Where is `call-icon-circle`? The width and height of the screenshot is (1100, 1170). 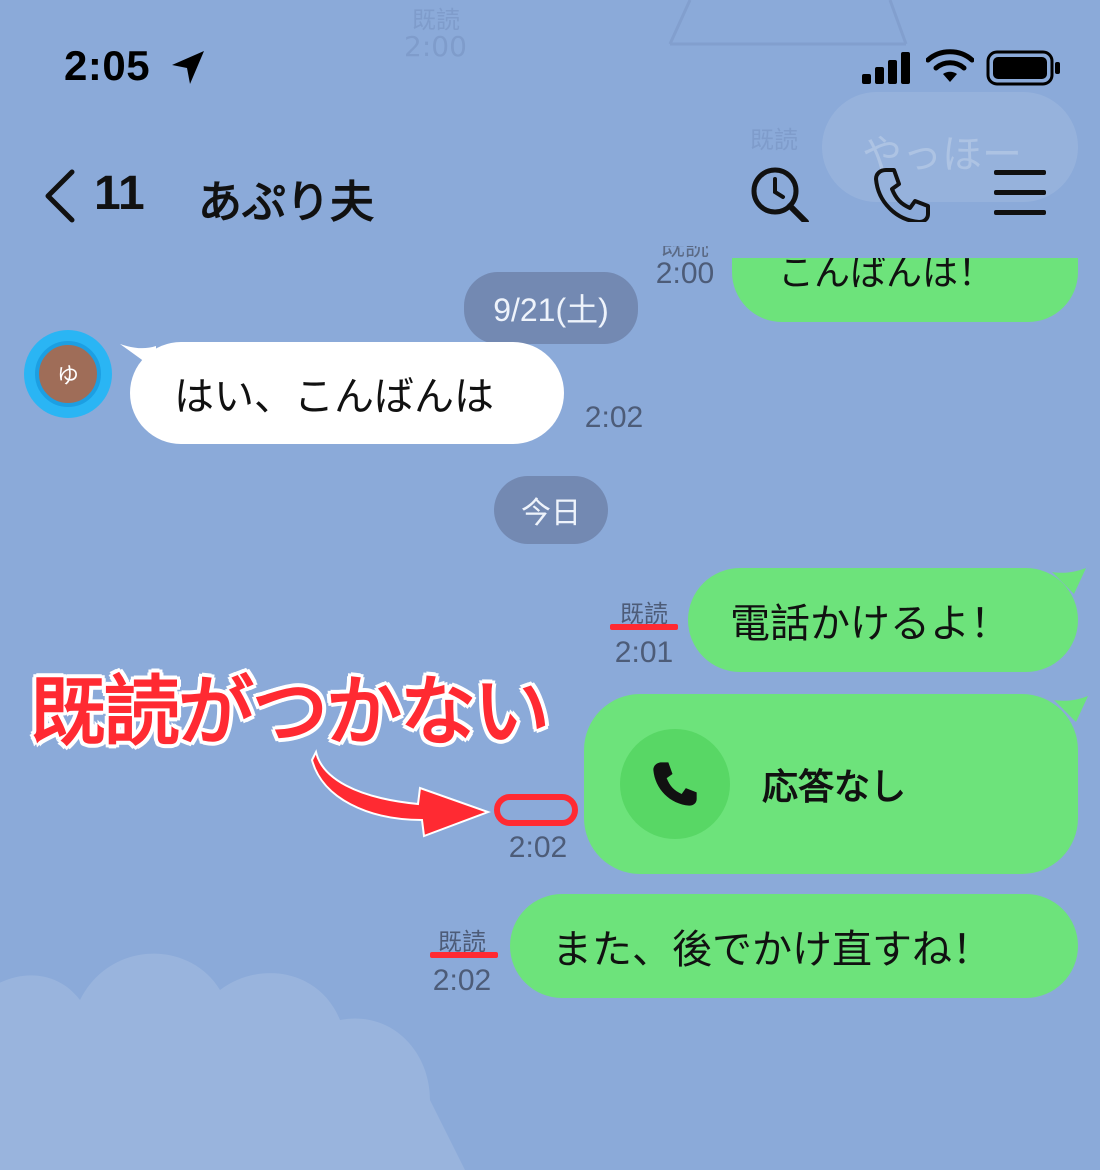
call-icon-circle is located at coordinates (675, 784).